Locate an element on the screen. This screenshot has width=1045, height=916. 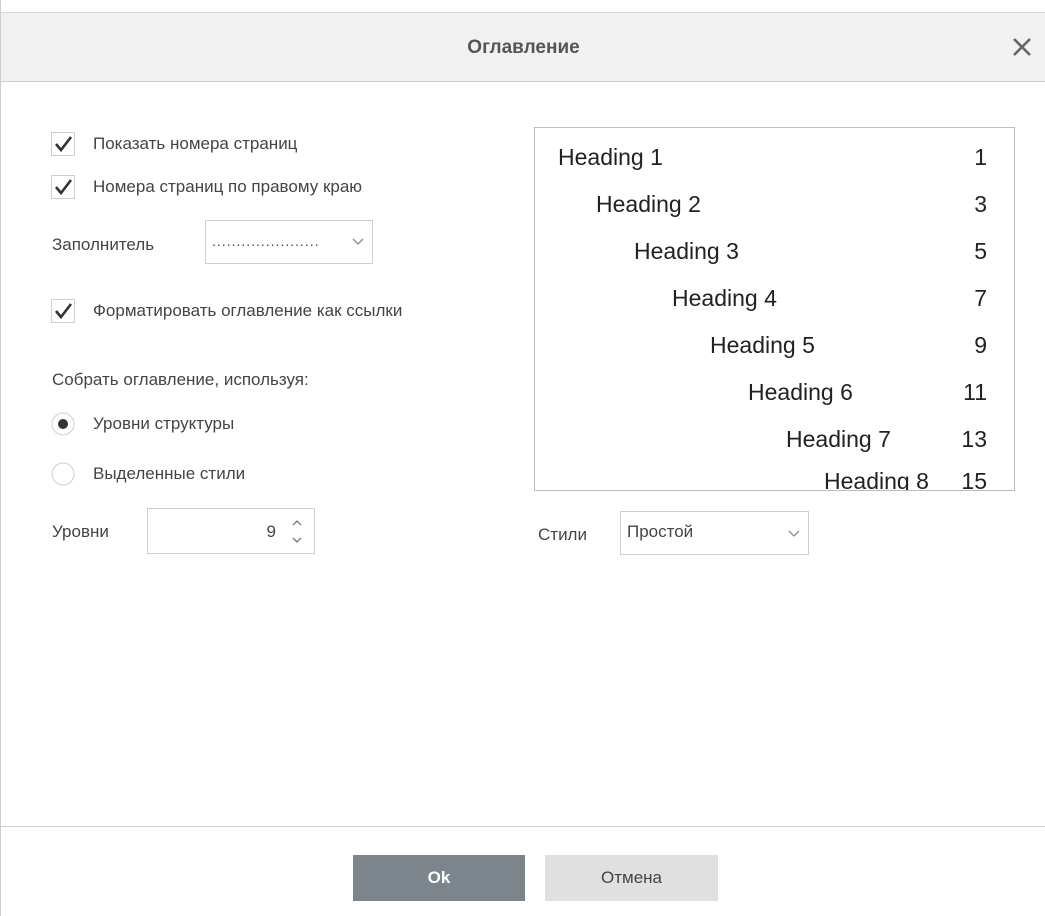
dialog-title: Оглавление is located at coordinates (523, 47).